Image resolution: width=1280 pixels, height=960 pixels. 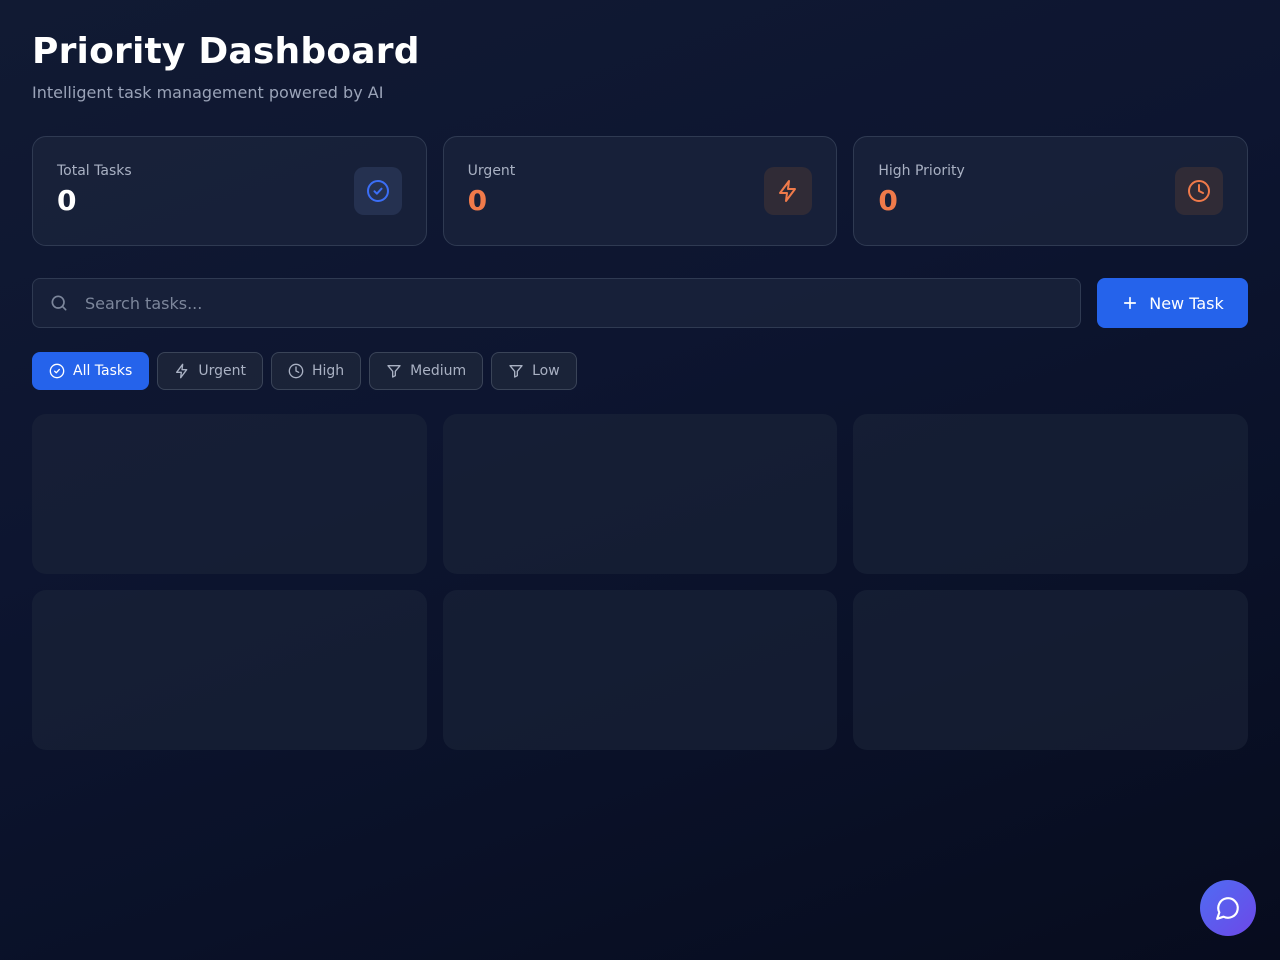 What do you see at coordinates (1186, 303) in the screenshot?
I see `new-task-label: New Task` at bounding box center [1186, 303].